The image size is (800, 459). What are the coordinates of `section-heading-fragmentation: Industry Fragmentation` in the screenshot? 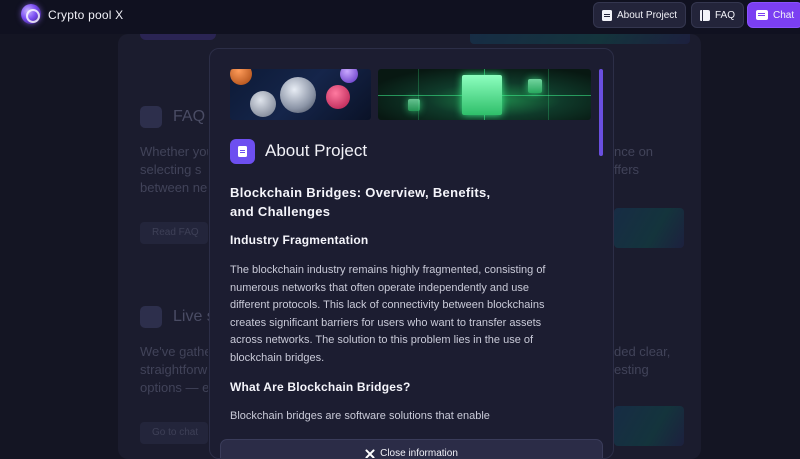 It's located at (299, 240).